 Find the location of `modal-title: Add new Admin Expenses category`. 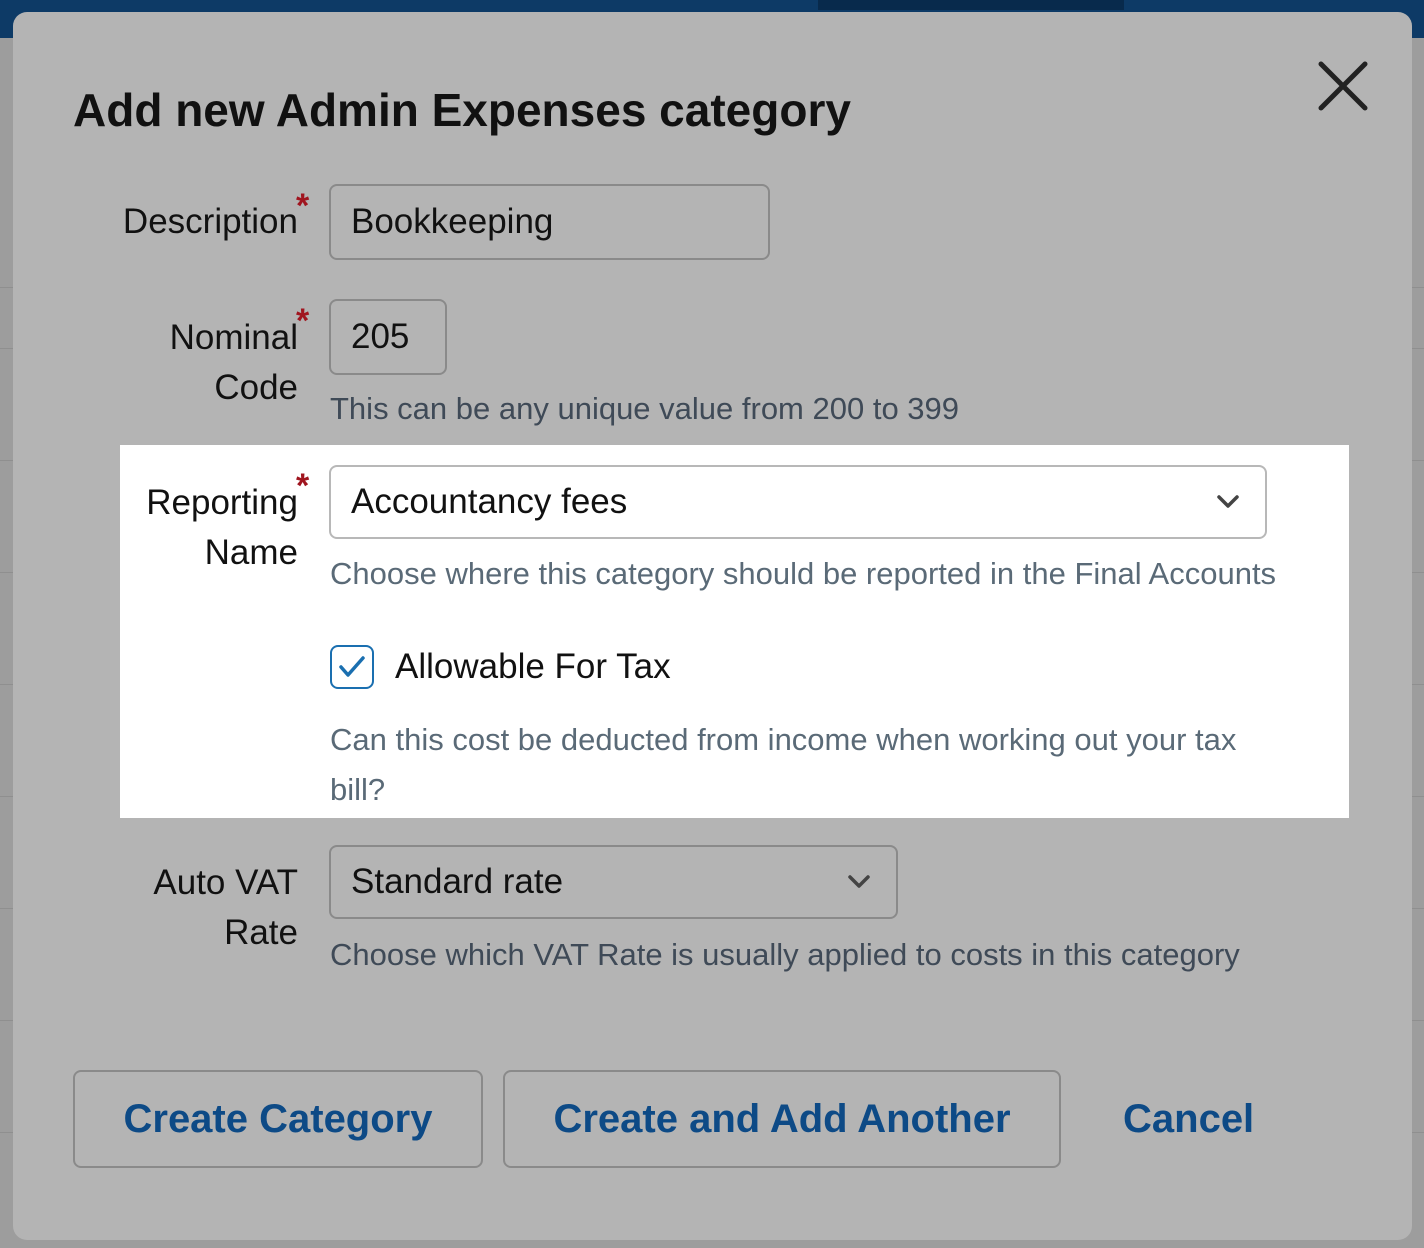

modal-title: Add new Admin Expenses category is located at coordinates (462, 110).